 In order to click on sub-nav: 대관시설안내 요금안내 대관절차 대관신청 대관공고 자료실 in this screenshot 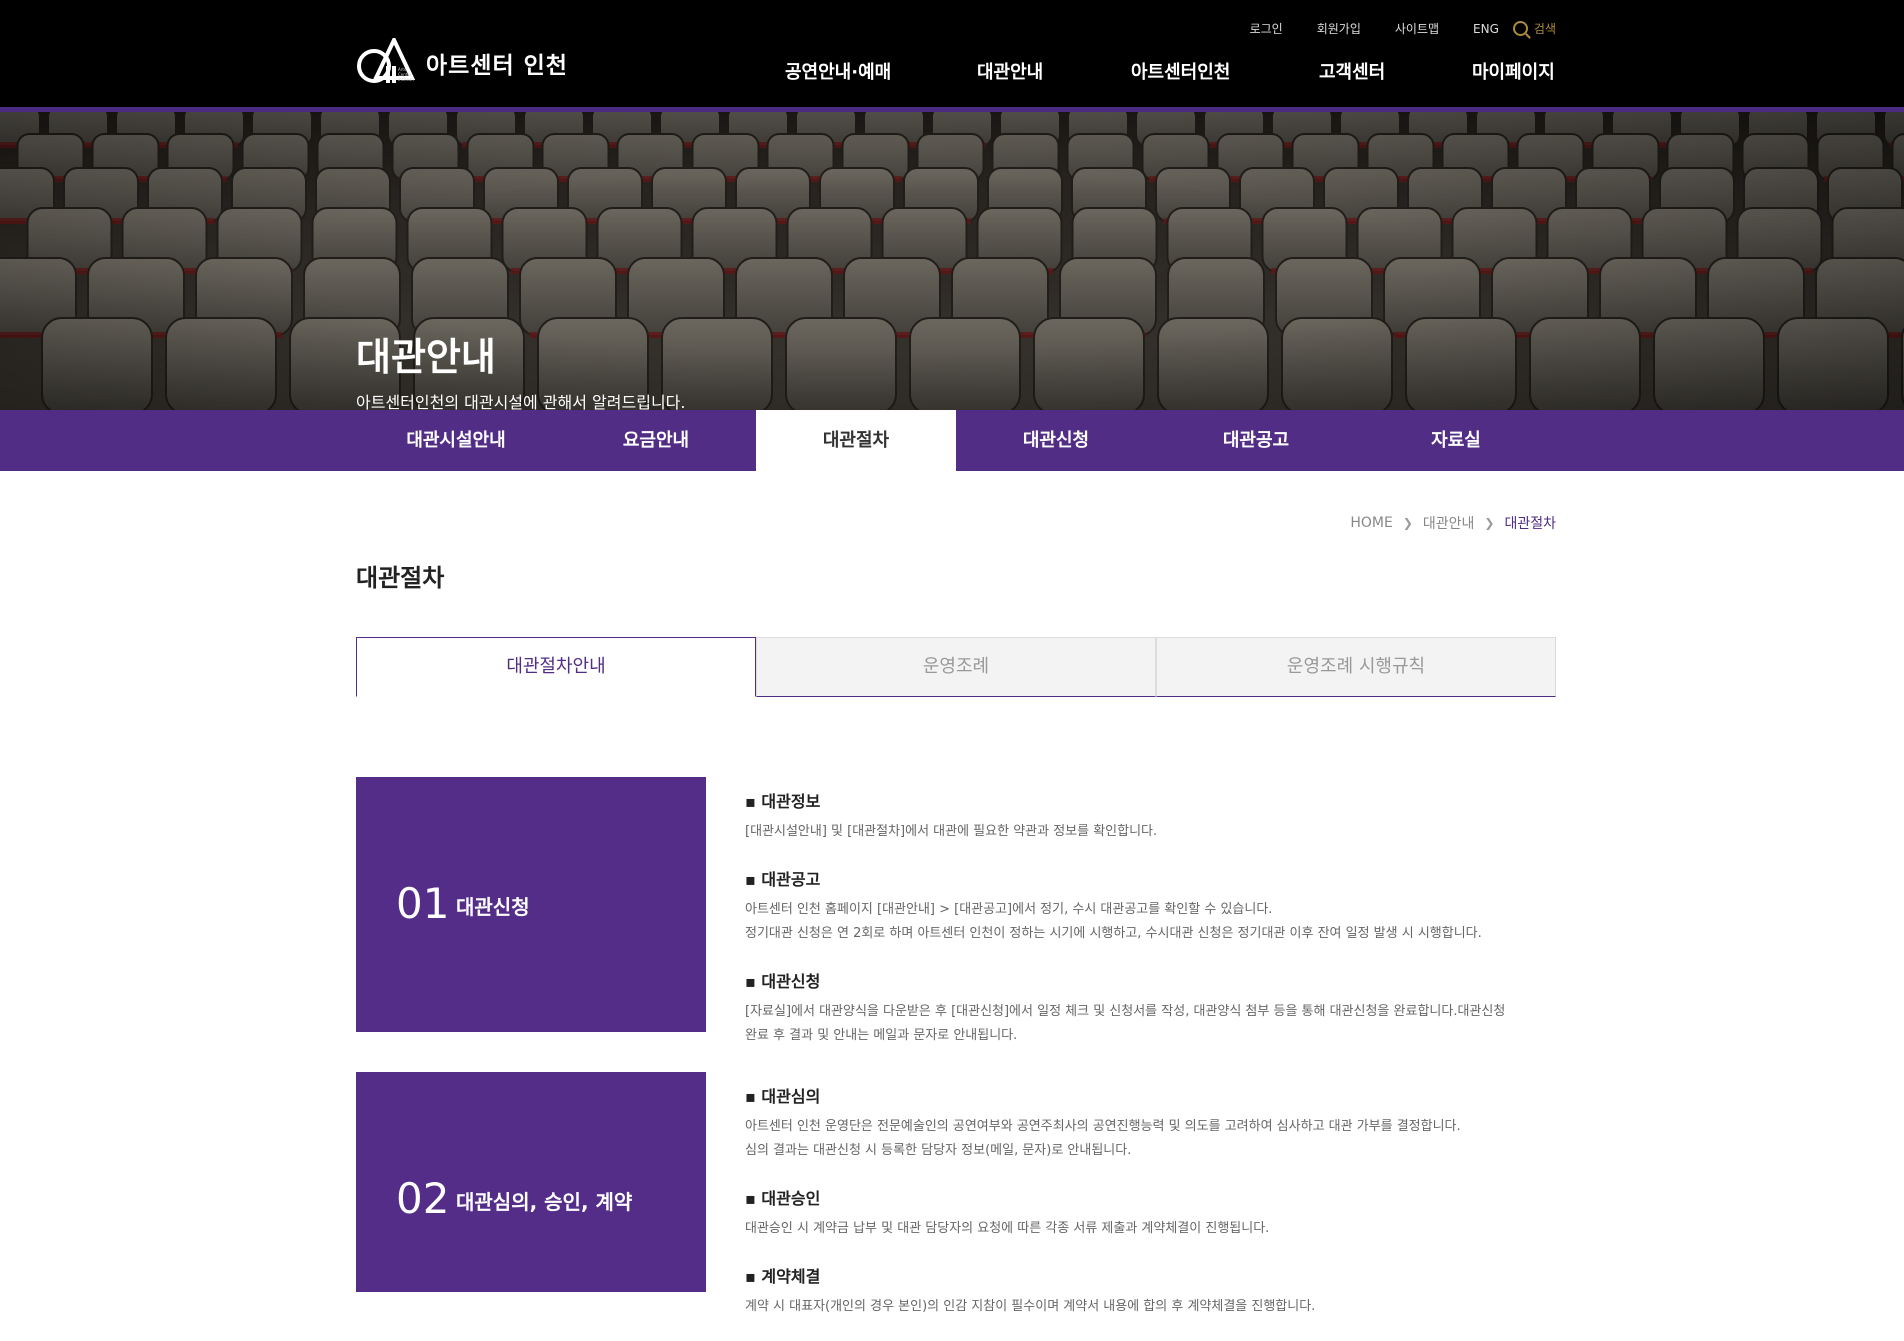, I will do `click(952, 440)`.